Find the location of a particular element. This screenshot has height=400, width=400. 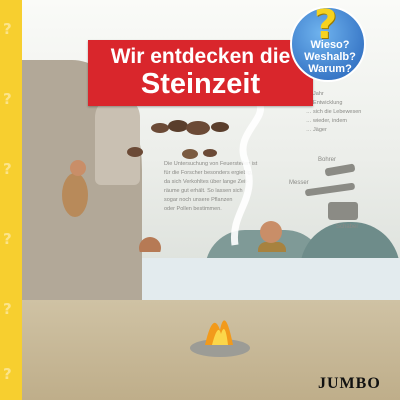

tool-label: Schaber is located at coordinates (347, 227).